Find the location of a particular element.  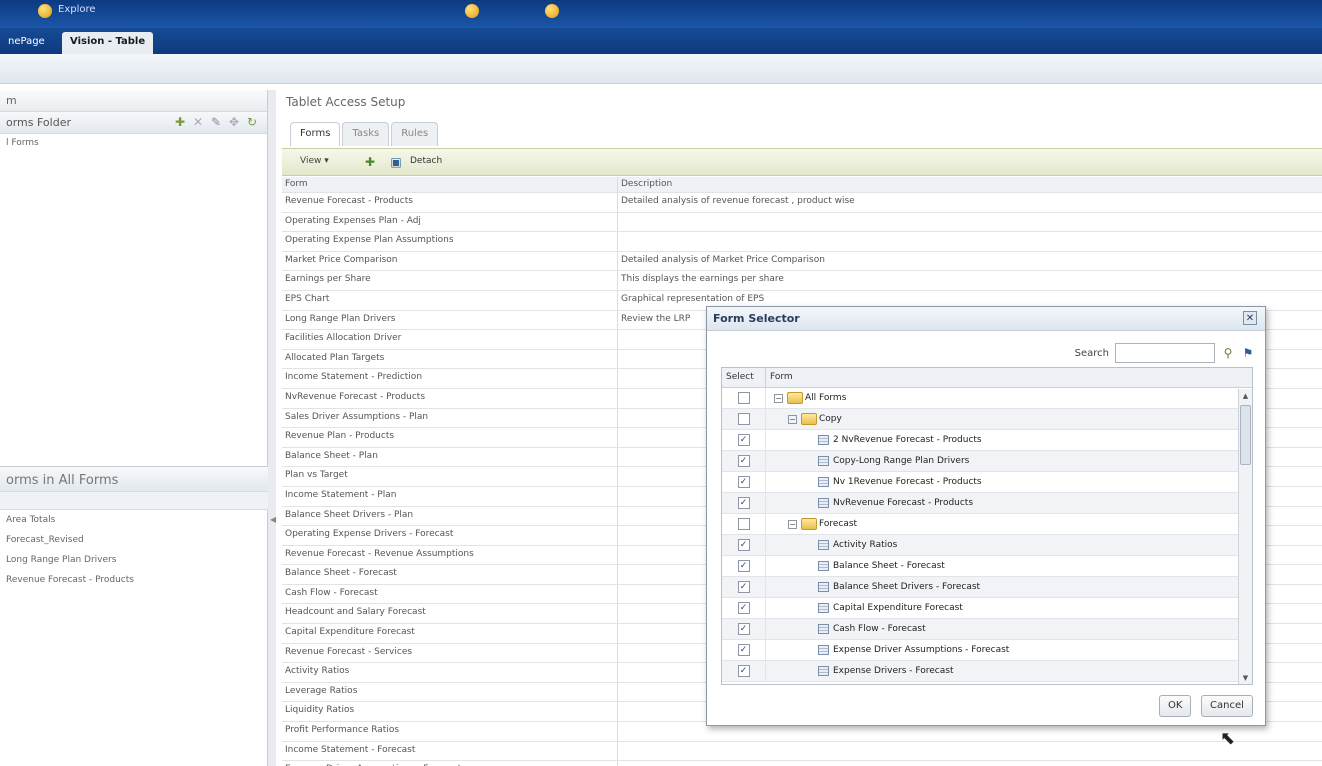

tab-forms: Forms is located at coordinates (315, 134).